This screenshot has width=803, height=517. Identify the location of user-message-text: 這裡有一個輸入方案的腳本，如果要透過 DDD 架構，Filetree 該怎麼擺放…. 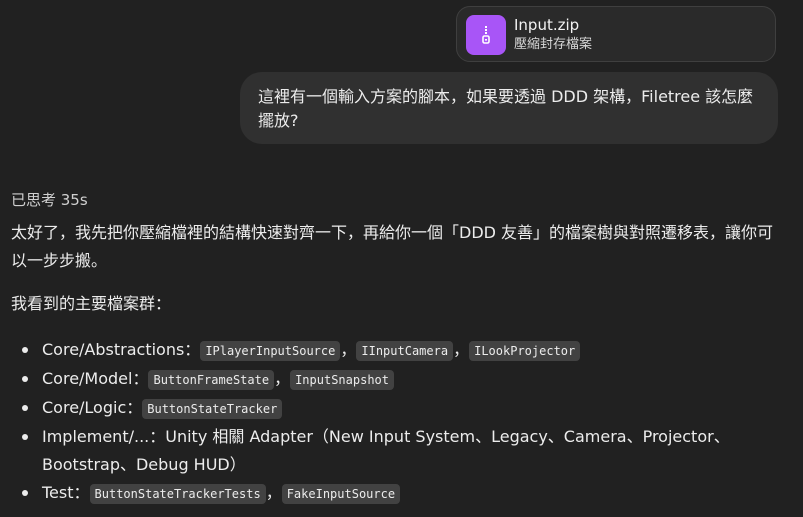
(506, 108).